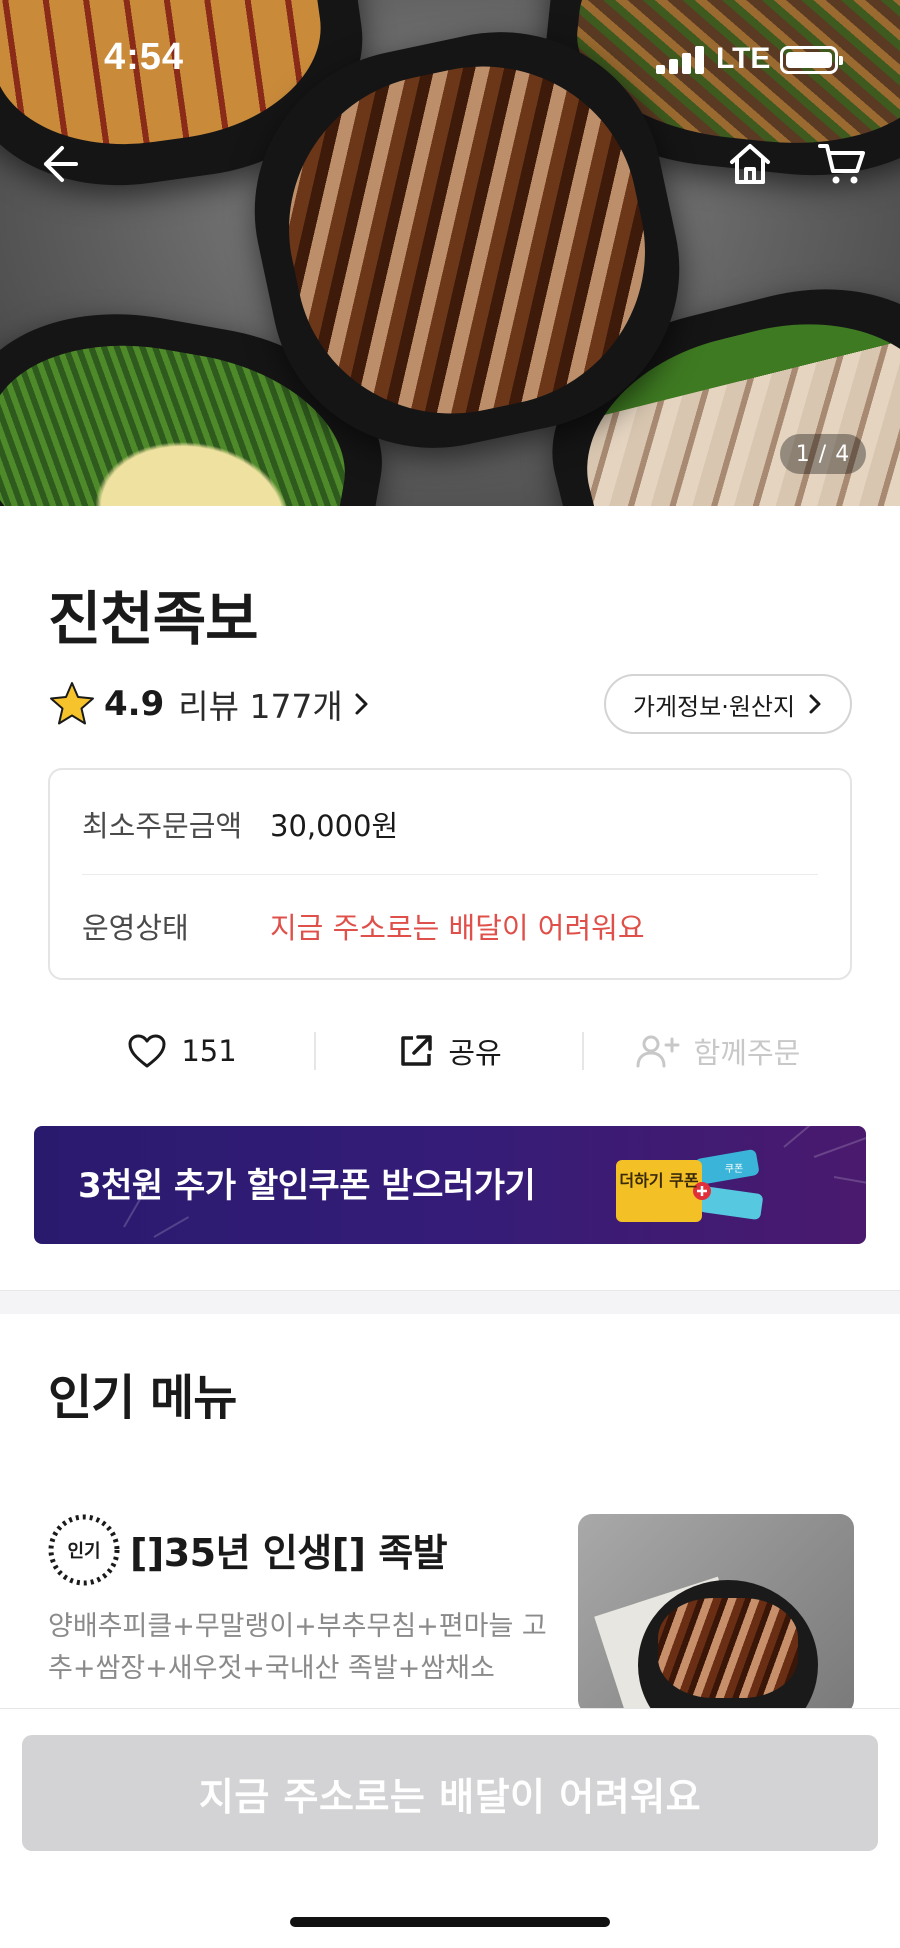  What do you see at coordinates (823, 454) in the screenshot?
I see `photo-counter: 1 / 4` at bounding box center [823, 454].